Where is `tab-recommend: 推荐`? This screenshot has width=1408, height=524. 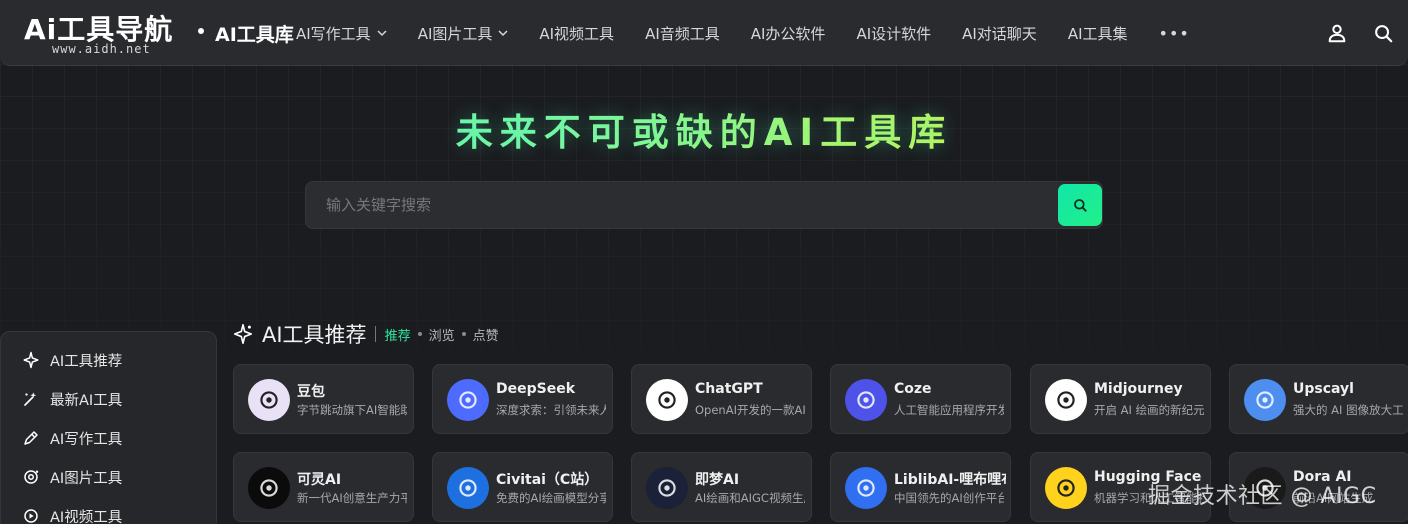
tab-recommend: 推荐 is located at coordinates (398, 334).